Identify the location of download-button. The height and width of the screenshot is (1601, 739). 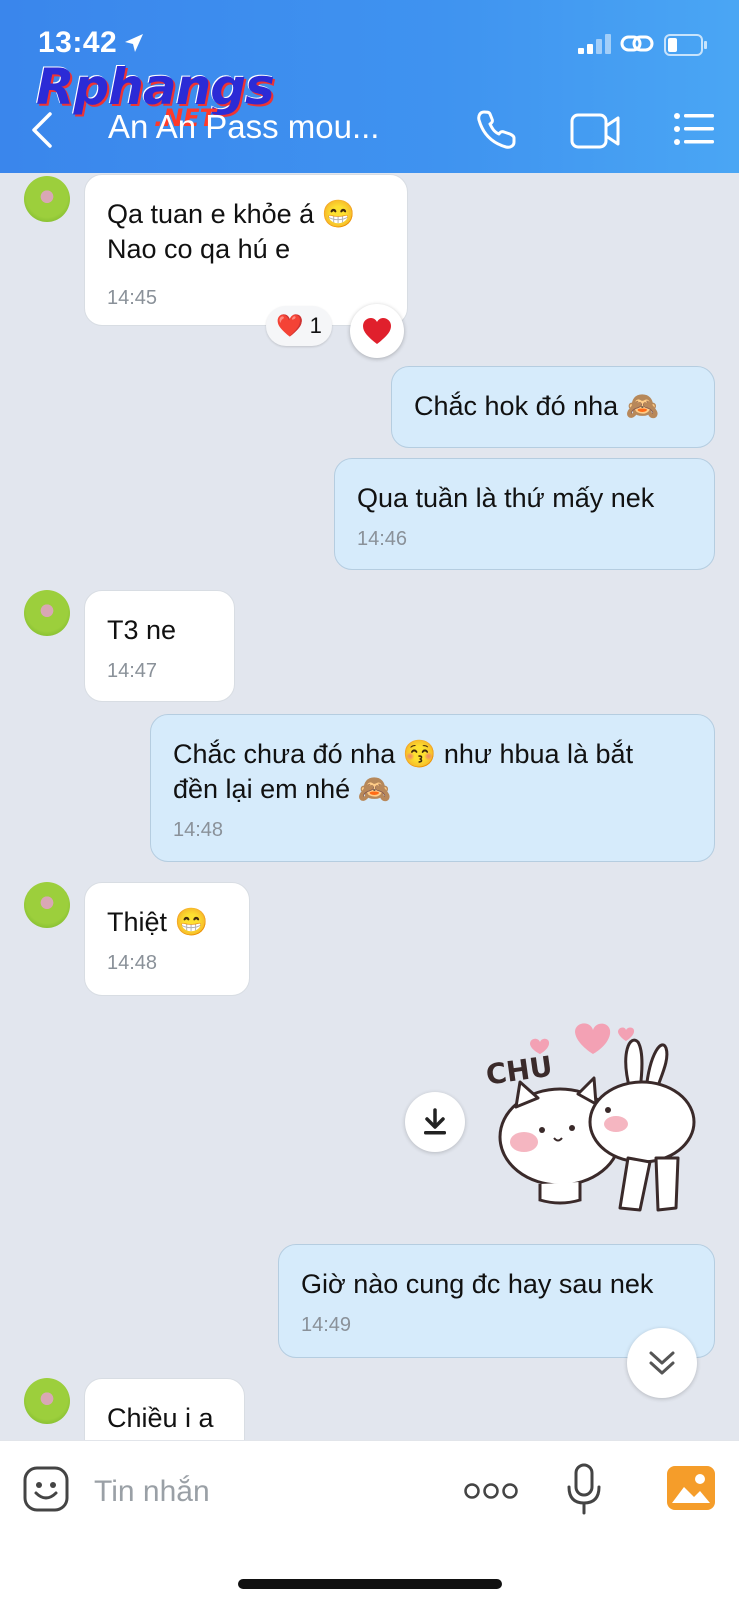
(435, 1122).